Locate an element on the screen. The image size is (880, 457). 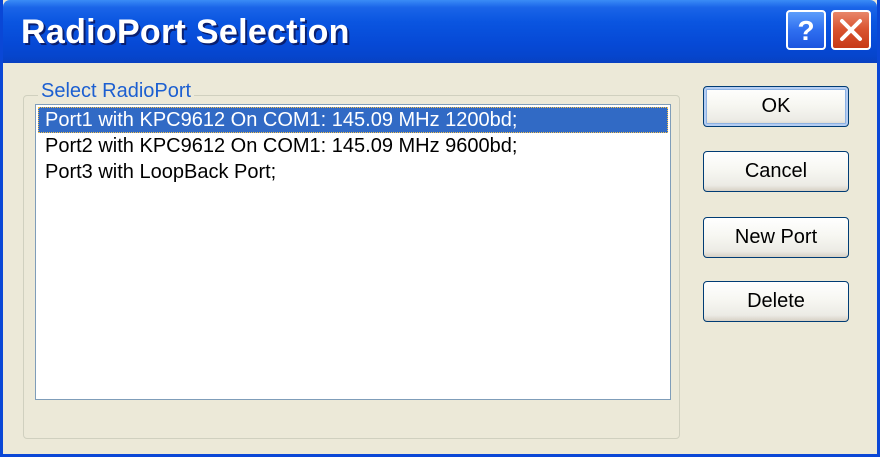
help-question-icon: ? is located at coordinates (805, 30).